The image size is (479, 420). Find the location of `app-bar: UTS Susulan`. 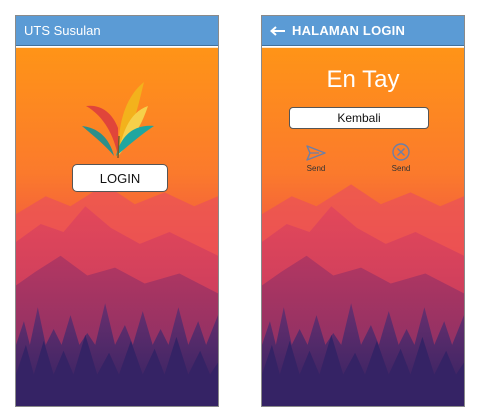

app-bar: UTS Susulan is located at coordinates (117, 31).